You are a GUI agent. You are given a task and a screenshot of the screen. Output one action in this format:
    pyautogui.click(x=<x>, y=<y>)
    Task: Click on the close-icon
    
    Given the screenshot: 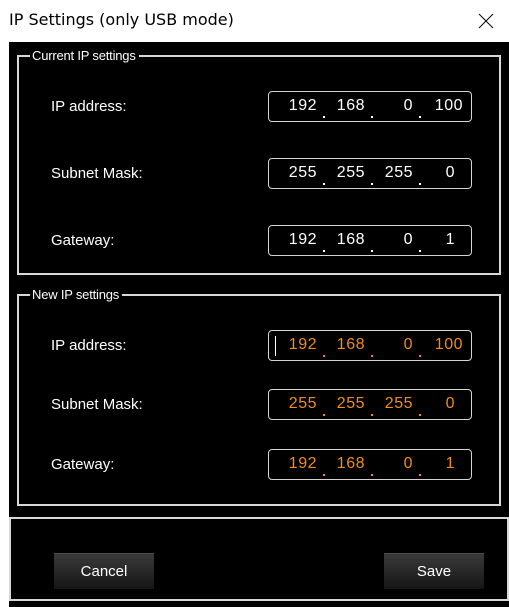 What is the action you would take?
    pyautogui.click(x=486, y=21)
    